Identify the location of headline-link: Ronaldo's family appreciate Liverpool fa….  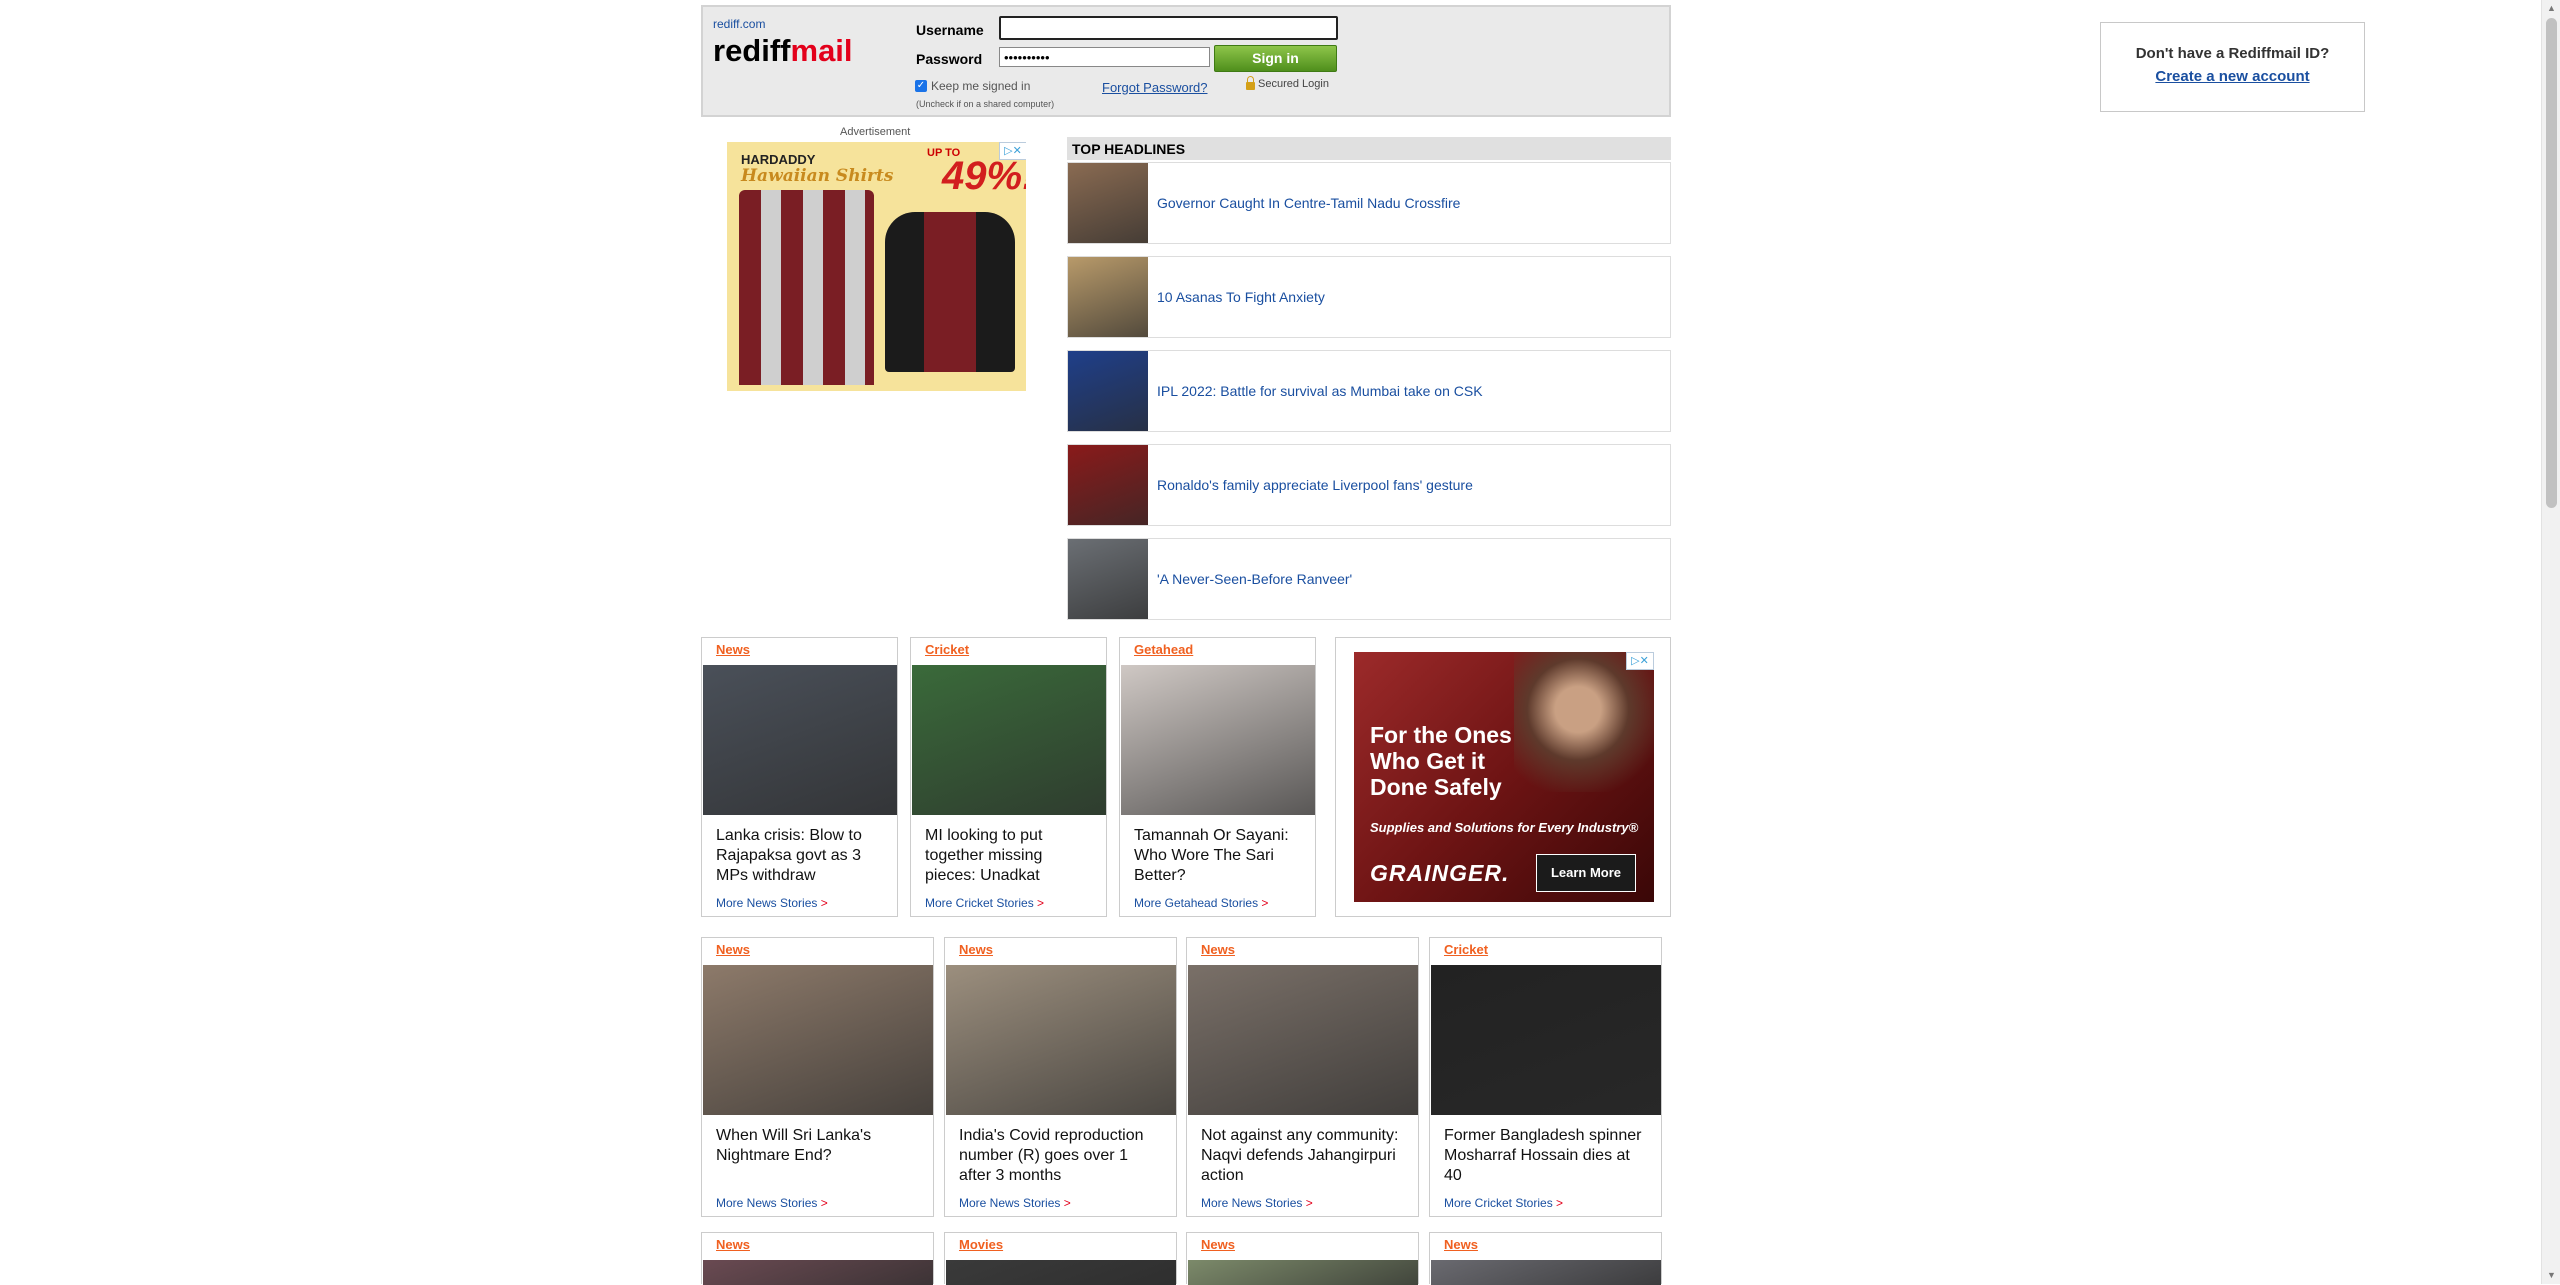
(1315, 485).